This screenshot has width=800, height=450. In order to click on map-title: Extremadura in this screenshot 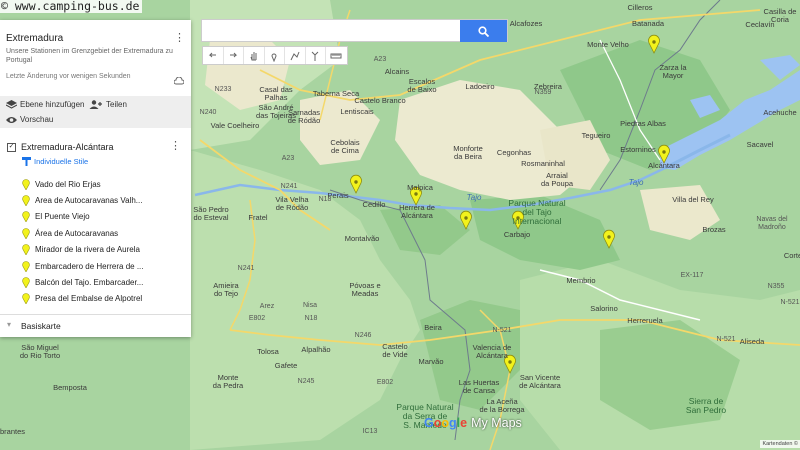, I will do `click(34, 38)`.